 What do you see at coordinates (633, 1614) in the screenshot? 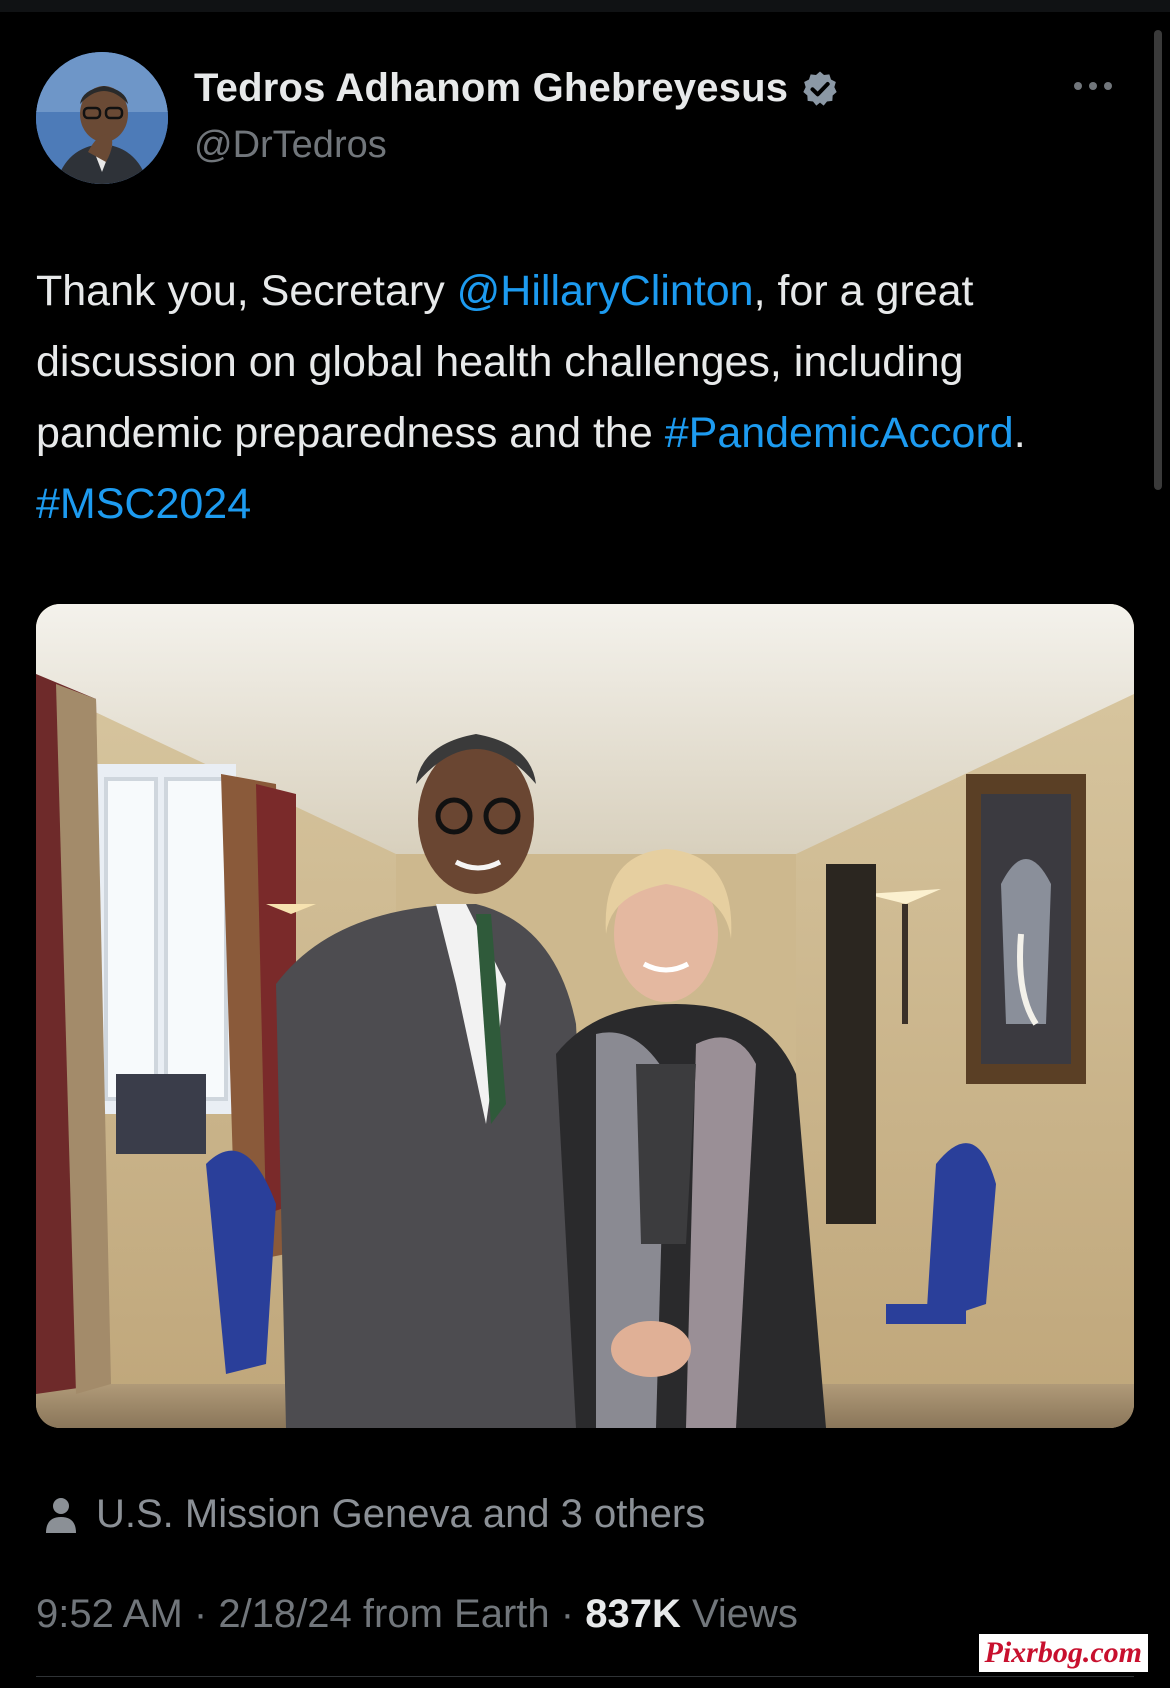
I see `views-count: 837K` at bounding box center [633, 1614].